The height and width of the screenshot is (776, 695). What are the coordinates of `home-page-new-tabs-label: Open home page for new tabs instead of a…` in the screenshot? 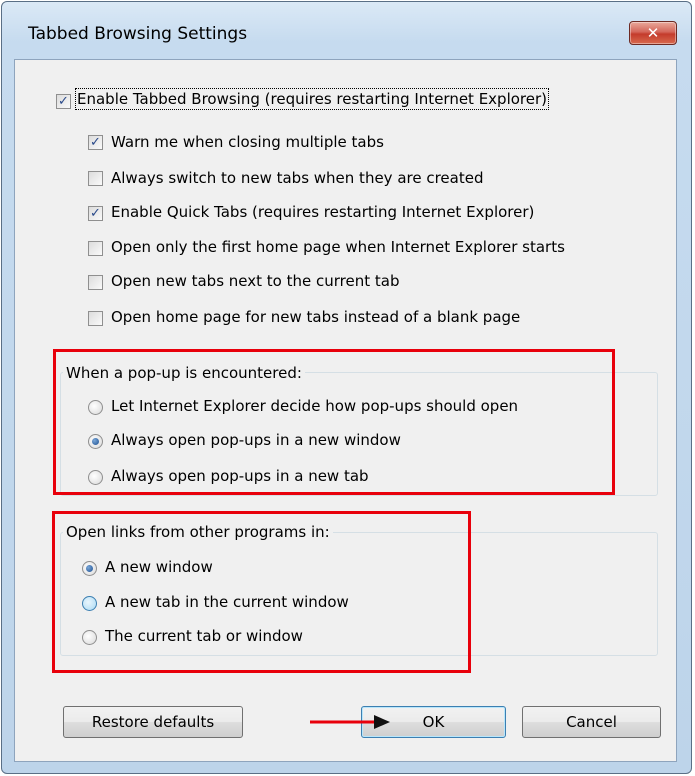 It's located at (315, 317).